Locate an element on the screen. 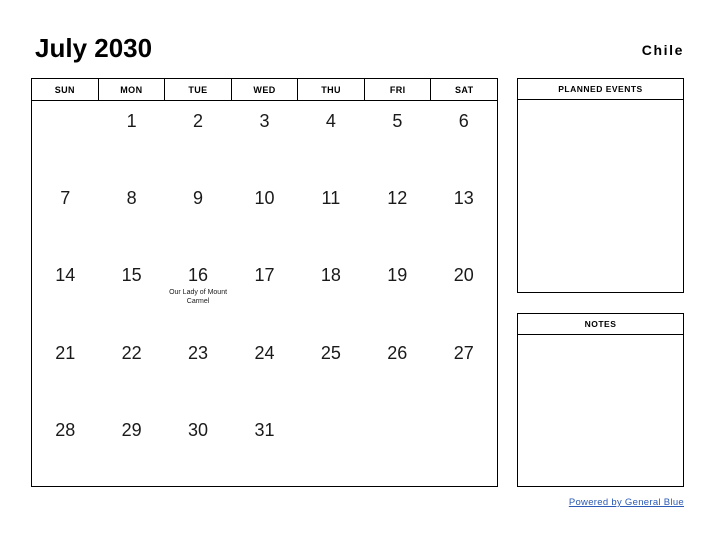 This screenshot has width=712, height=550. page-title: July 2030 is located at coordinates (94, 48).